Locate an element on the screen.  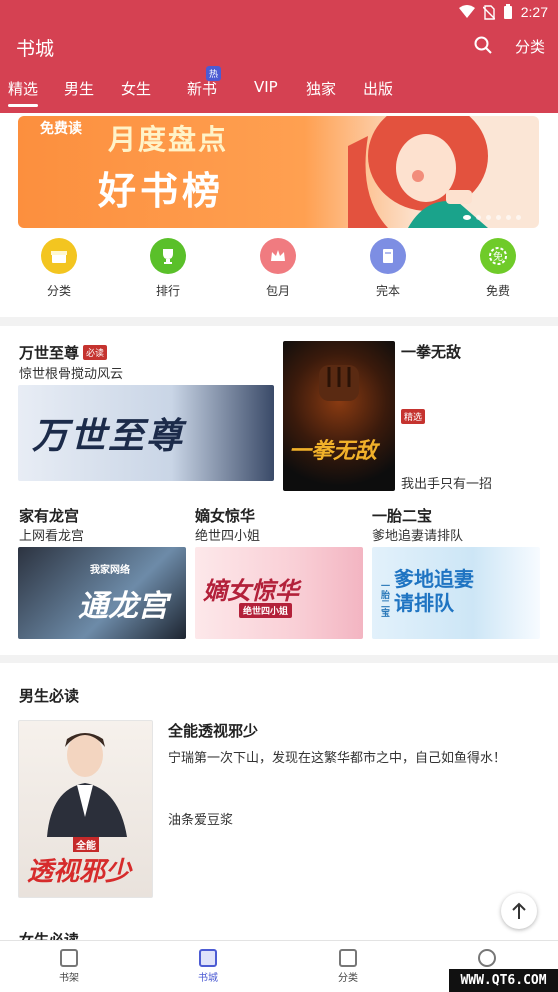
tab-girls: 女生 is located at coordinates (136, 88).